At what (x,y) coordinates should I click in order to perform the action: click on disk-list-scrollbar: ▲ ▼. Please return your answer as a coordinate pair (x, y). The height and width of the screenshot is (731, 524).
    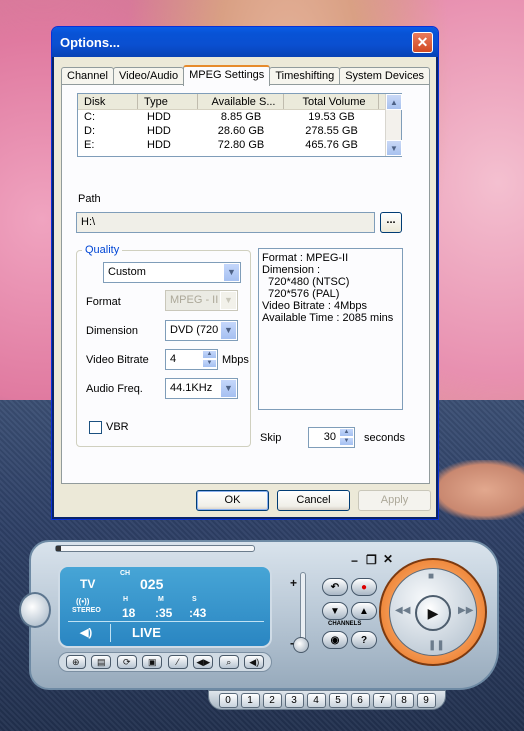
    Looking at the image, I should click on (393, 125).